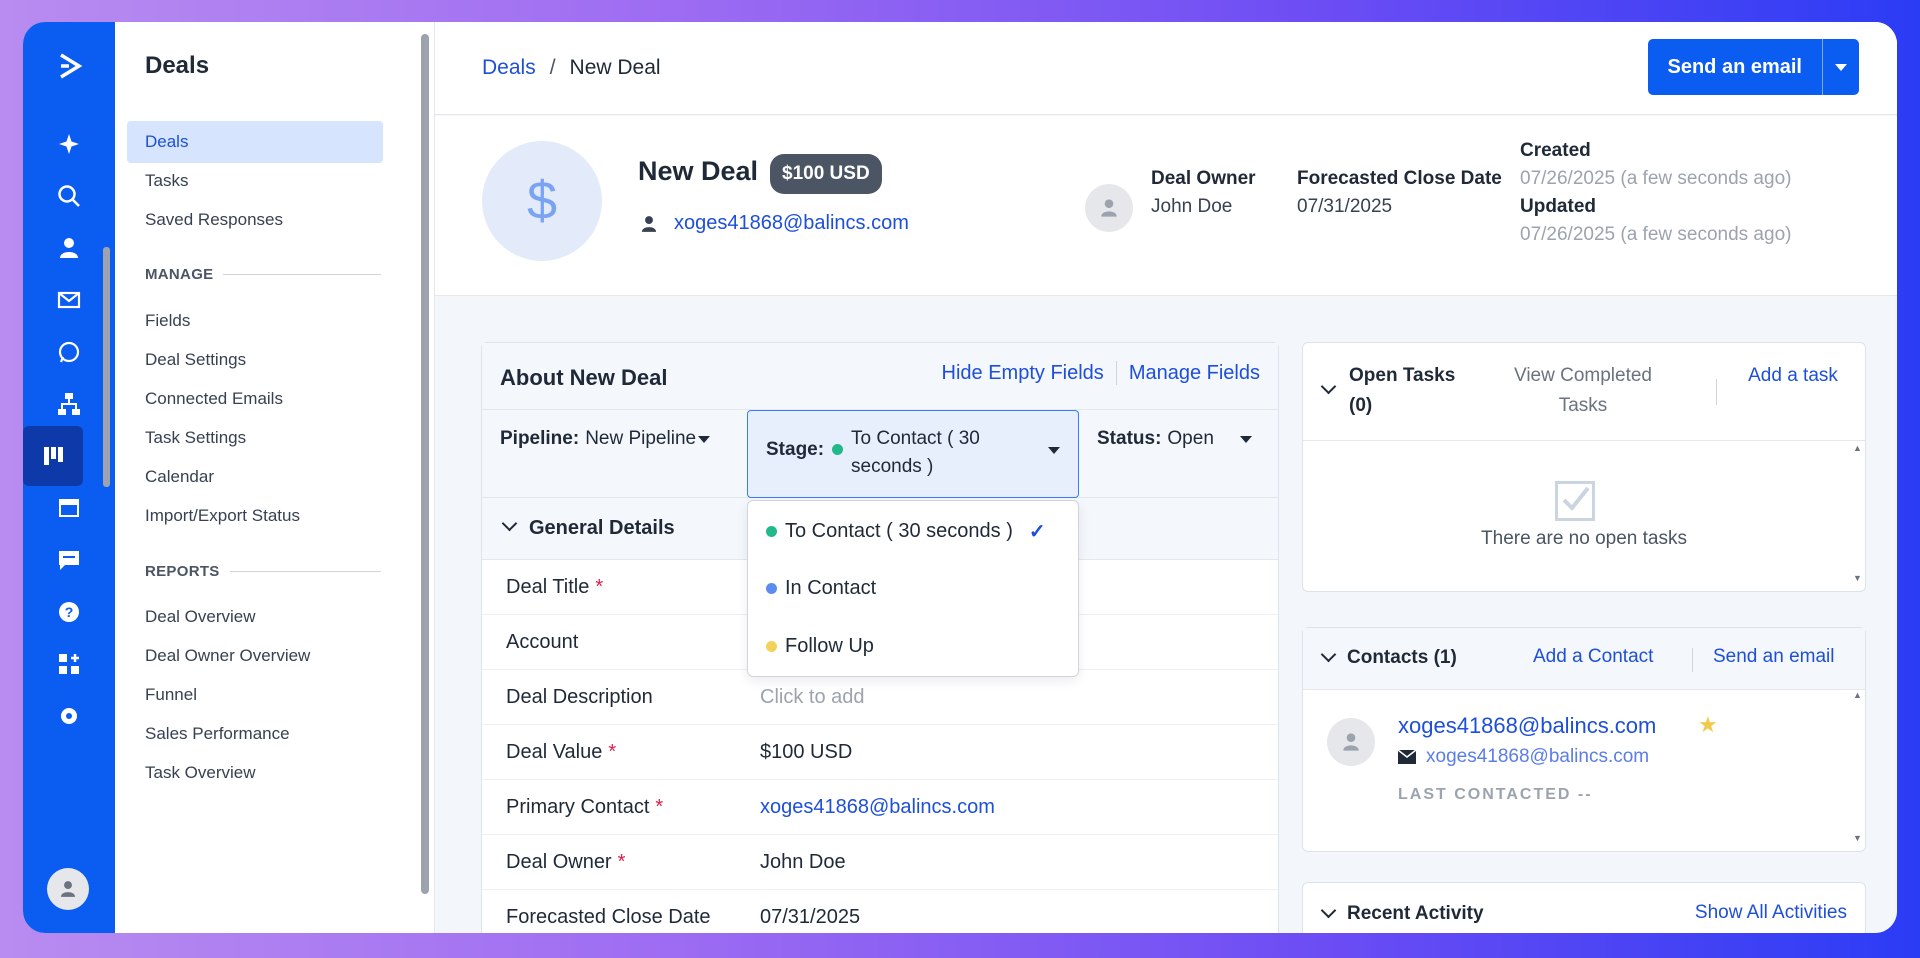  What do you see at coordinates (69, 612) in the screenshot?
I see `help-icon: ?` at bounding box center [69, 612].